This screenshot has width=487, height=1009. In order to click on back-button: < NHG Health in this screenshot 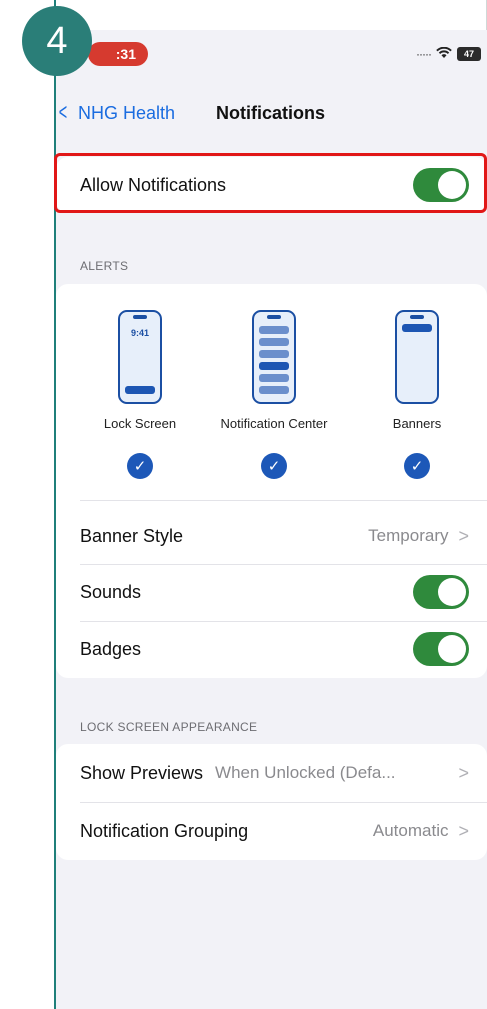, I will do `click(115, 113)`.